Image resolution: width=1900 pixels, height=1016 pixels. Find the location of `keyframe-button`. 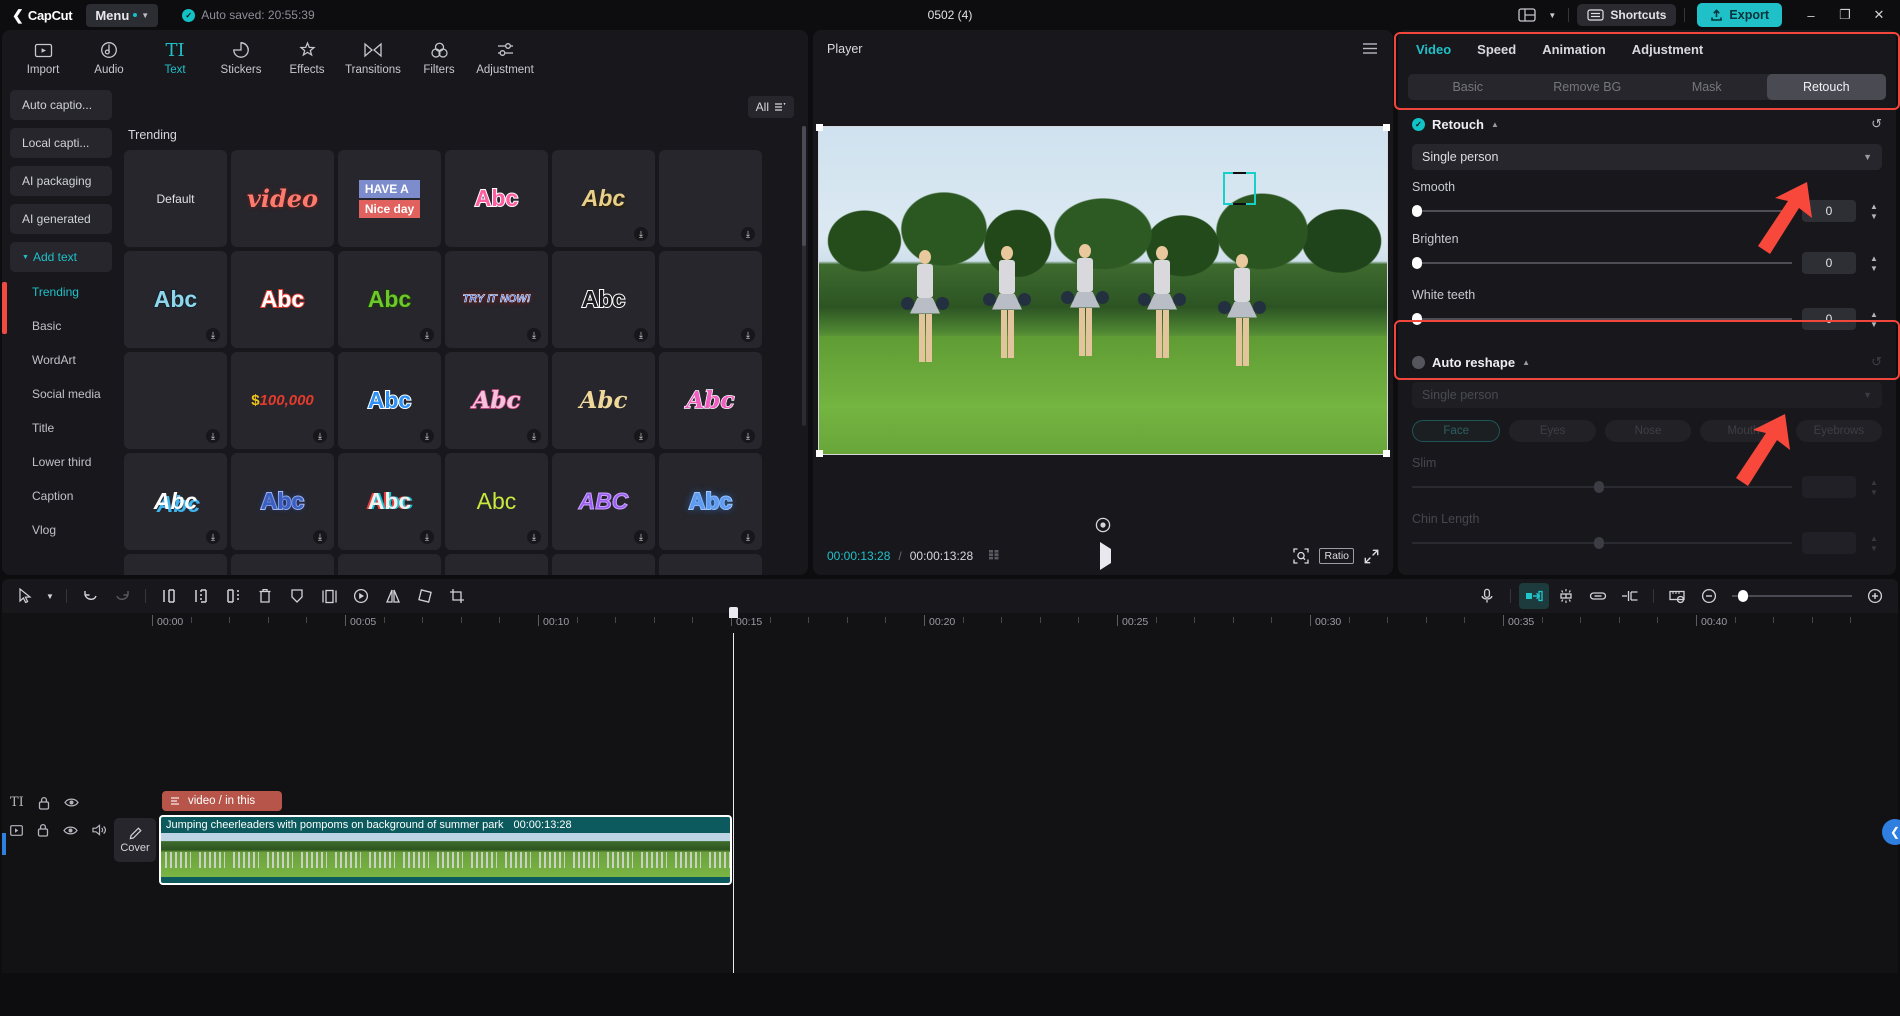

keyframe-button is located at coordinates (1630, 596).